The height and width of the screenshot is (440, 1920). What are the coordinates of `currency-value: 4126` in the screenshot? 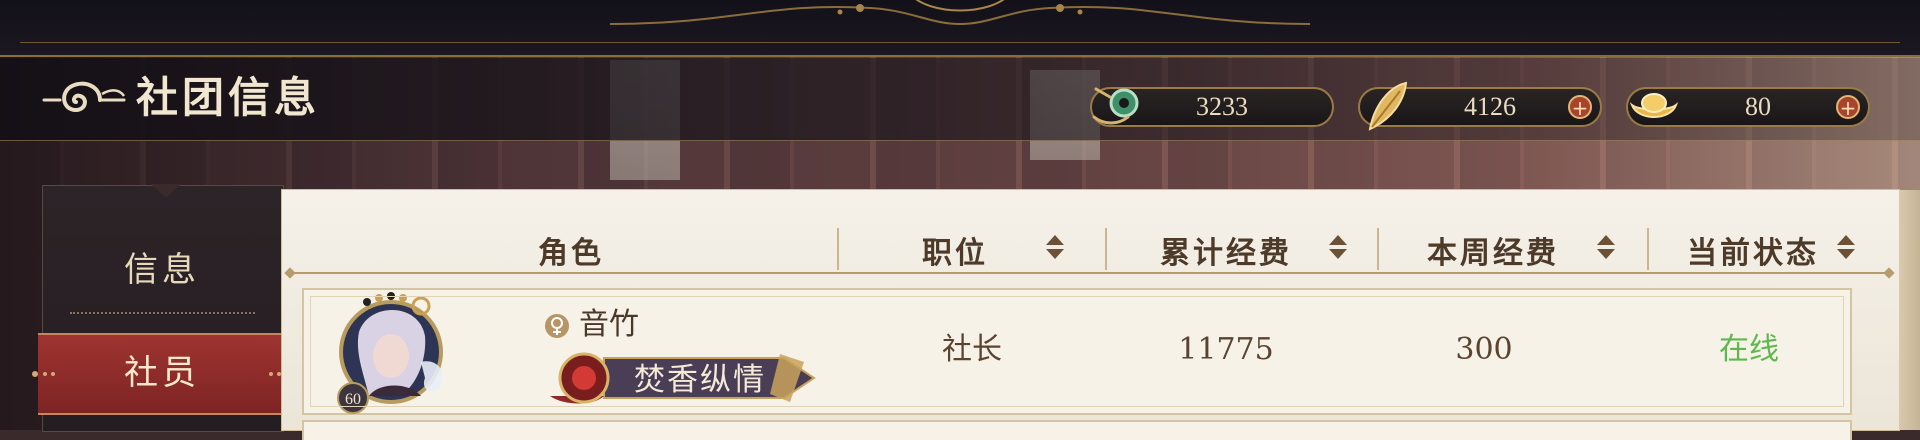 It's located at (1490, 106).